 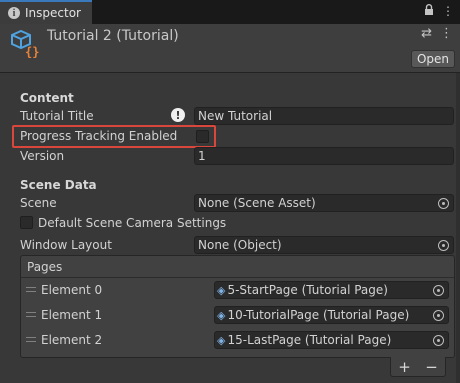 What do you see at coordinates (429, 11) in the screenshot?
I see `lock-icon` at bounding box center [429, 11].